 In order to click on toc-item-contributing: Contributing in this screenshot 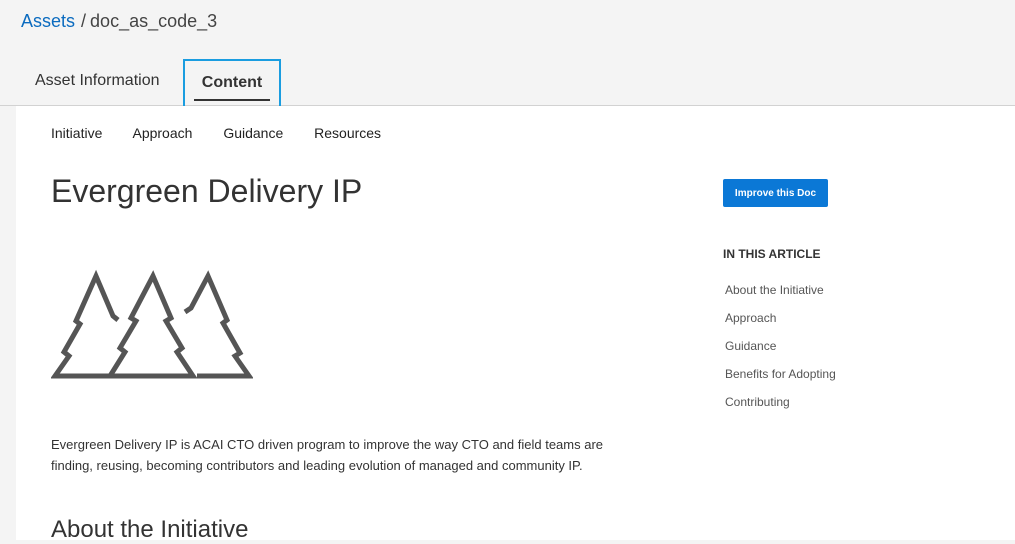, I will do `click(785, 402)`.